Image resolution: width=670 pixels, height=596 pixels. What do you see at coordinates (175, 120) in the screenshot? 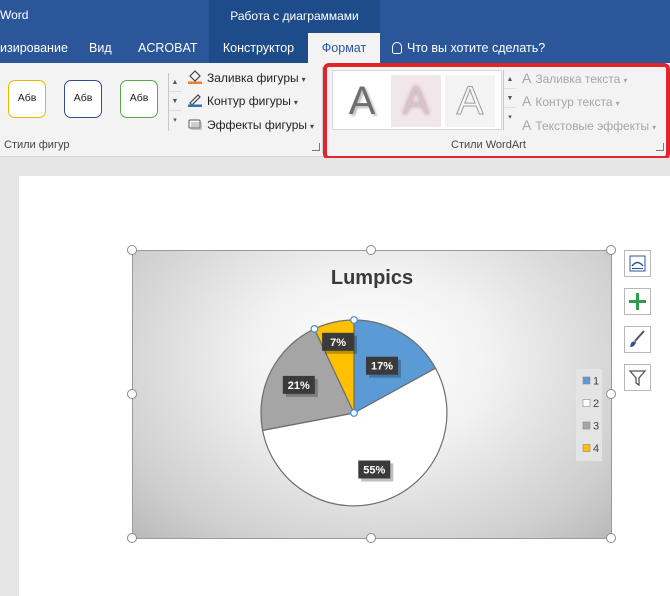
I see `gallery-more-icon: ▾` at bounding box center [175, 120].